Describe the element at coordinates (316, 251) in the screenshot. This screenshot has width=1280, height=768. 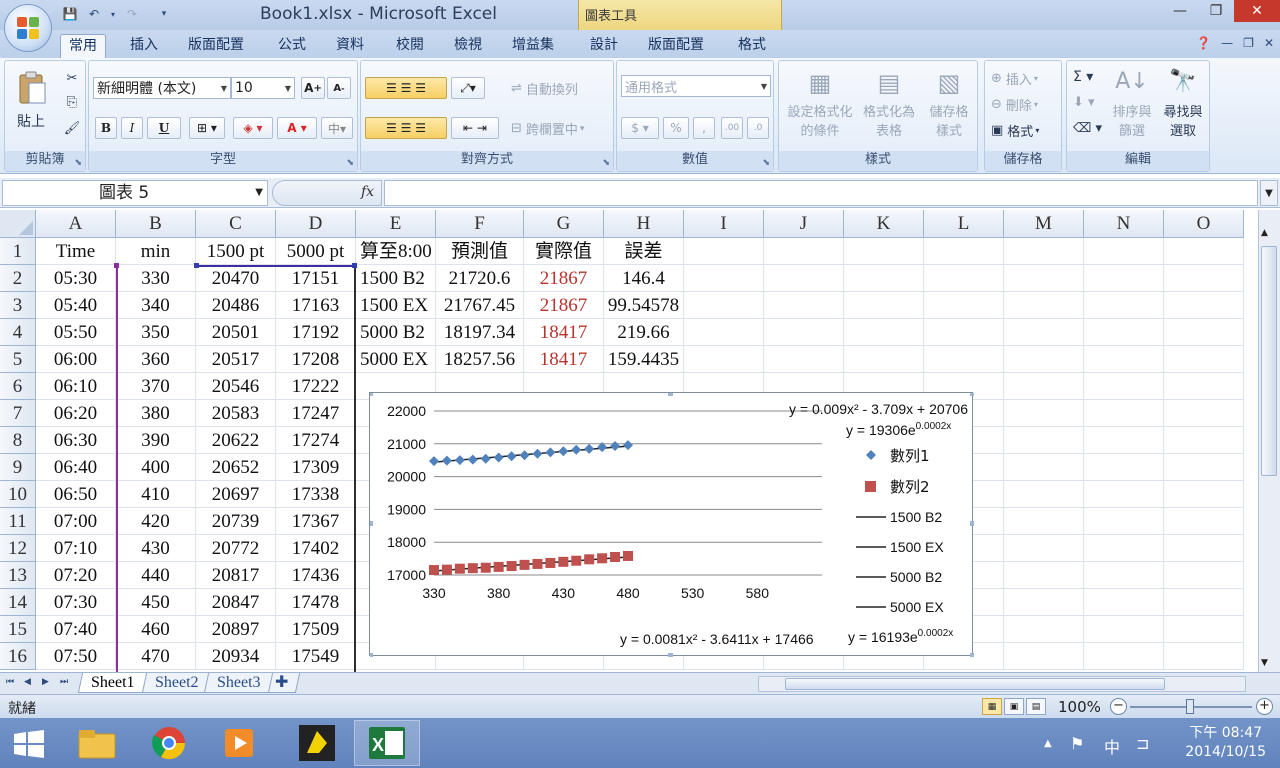
I see `cell-d1: 5000 pt` at that location.